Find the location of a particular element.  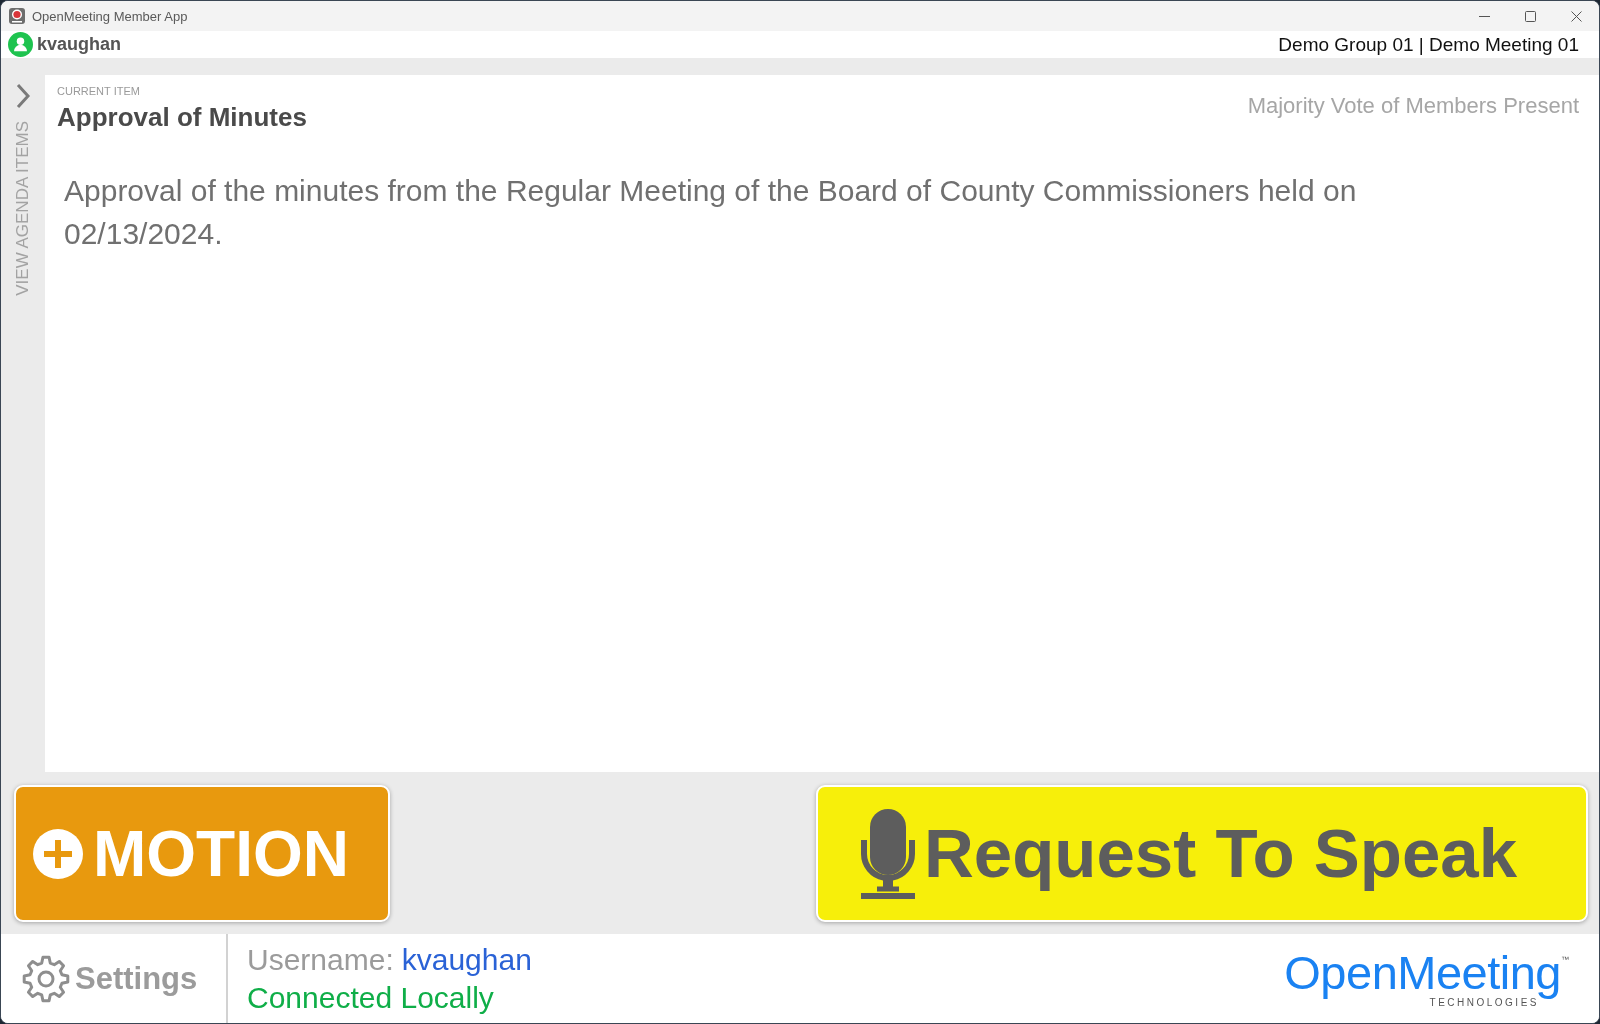

settings-button: Settings is located at coordinates (110, 978).